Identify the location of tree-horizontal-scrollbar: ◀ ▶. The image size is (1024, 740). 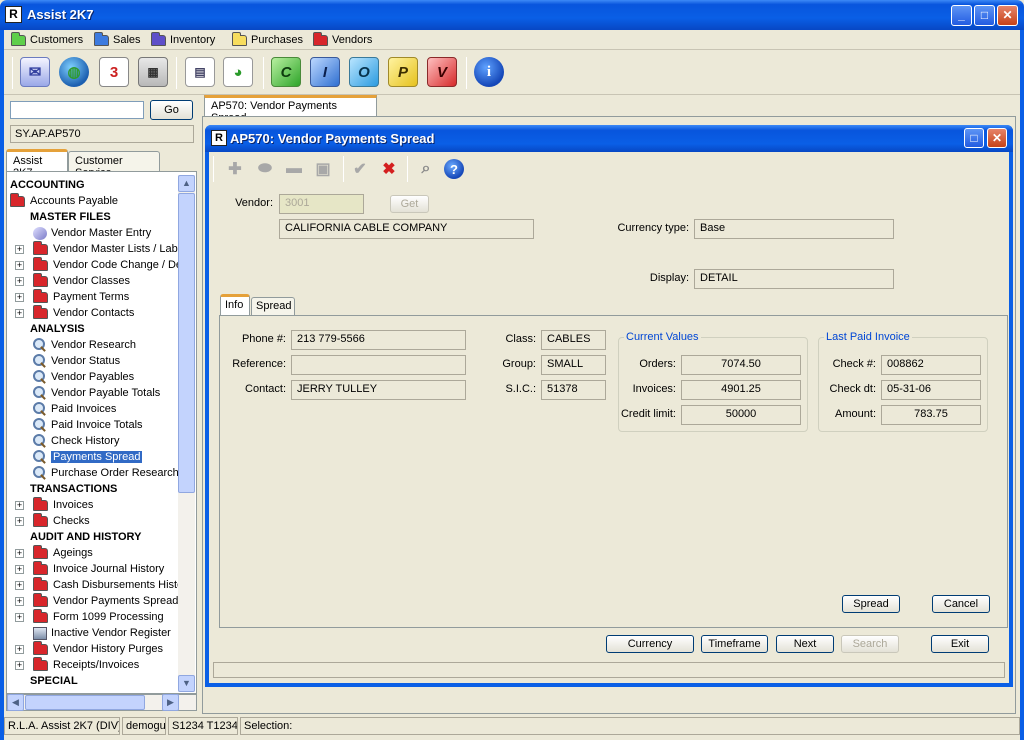
(101, 702).